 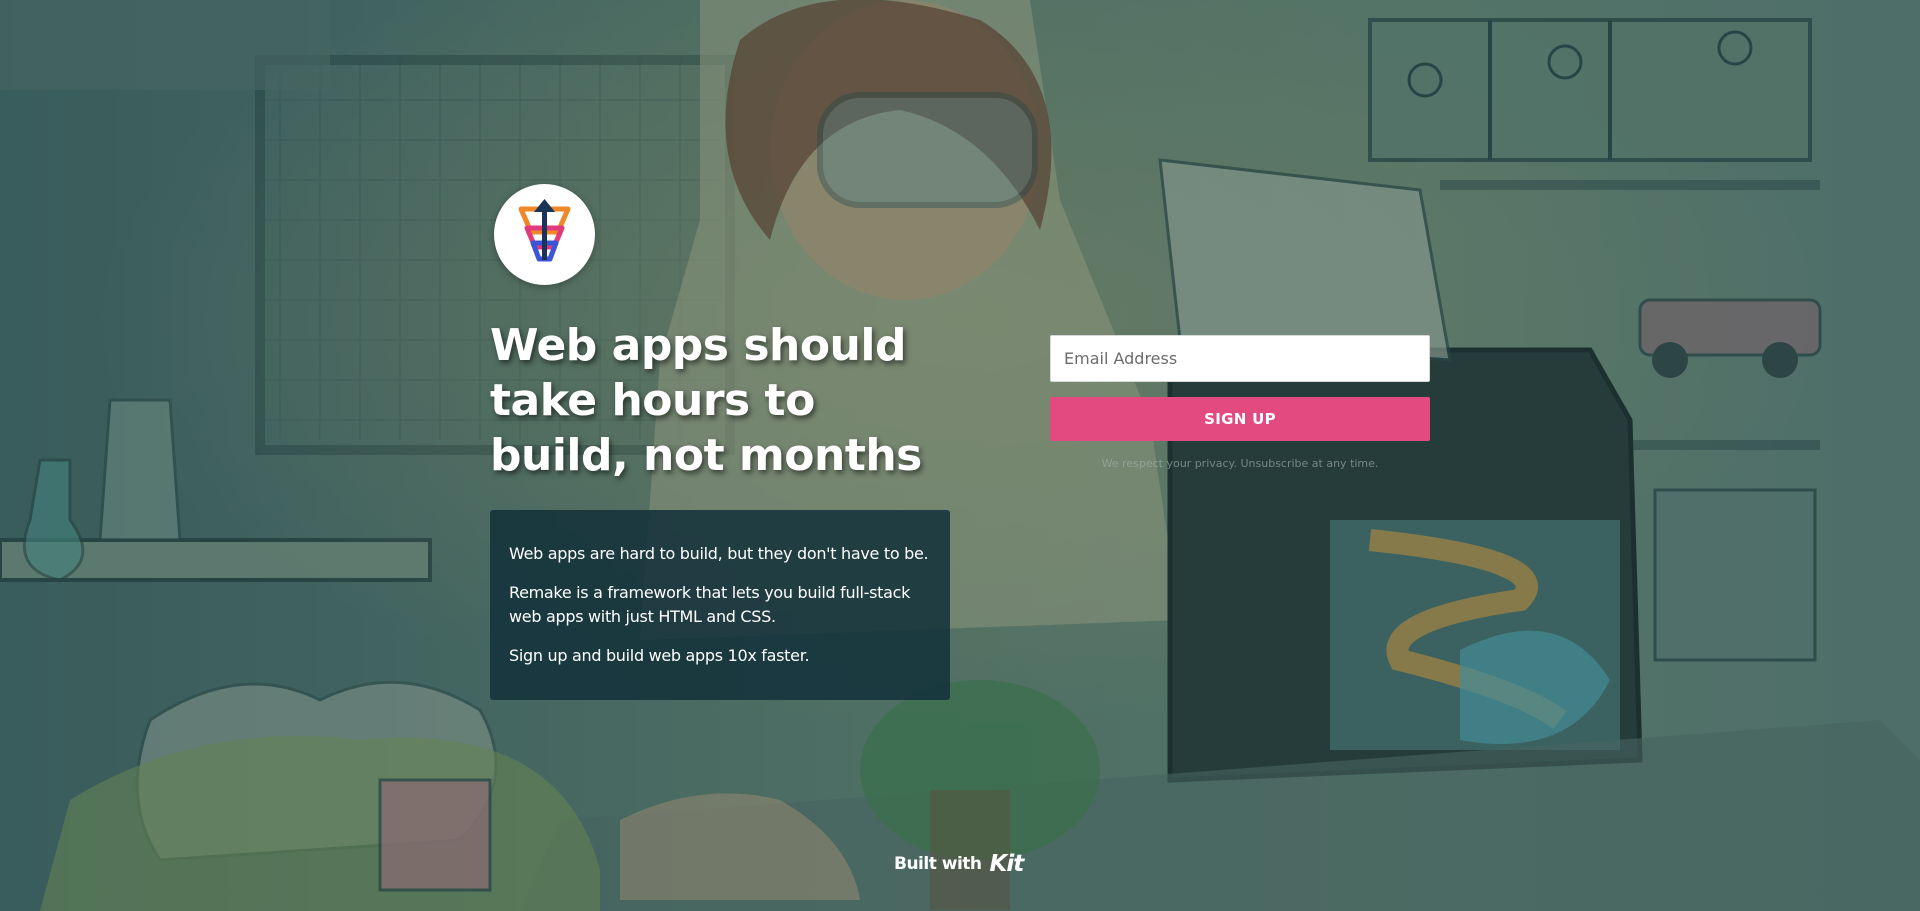 What do you see at coordinates (1240, 358) in the screenshot?
I see `email-field` at bounding box center [1240, 358].